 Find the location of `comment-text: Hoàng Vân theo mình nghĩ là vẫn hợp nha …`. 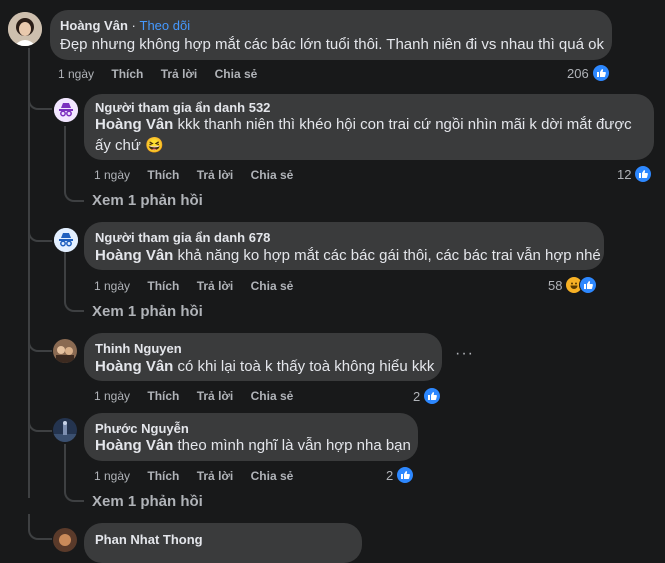

comment-text: Hoàng Vân theo mình nghĩ là vẫn hợp nha … is located at coordinates (253, 445).